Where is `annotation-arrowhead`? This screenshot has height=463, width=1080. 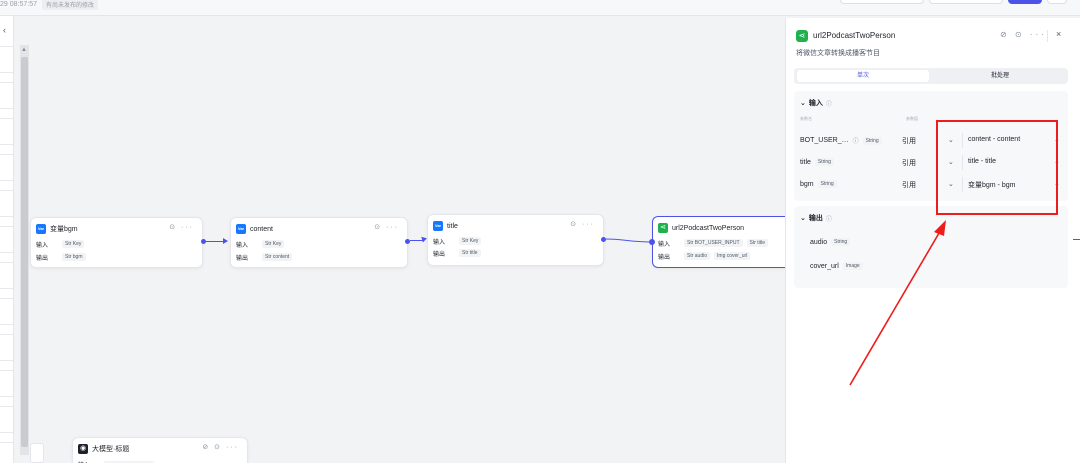 annotation-arrowhead is located at coordinates (940, 228).